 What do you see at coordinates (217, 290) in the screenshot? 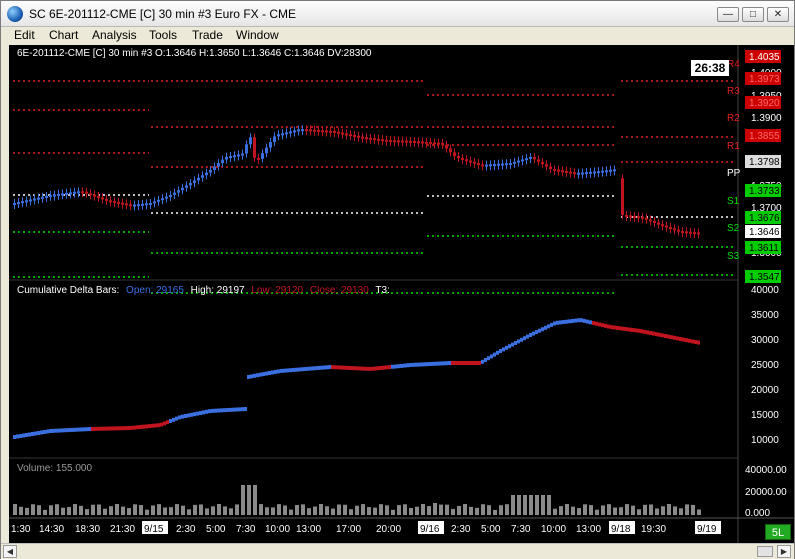
I see `delta-high: High: 29197` at bounding box center [217, 290].